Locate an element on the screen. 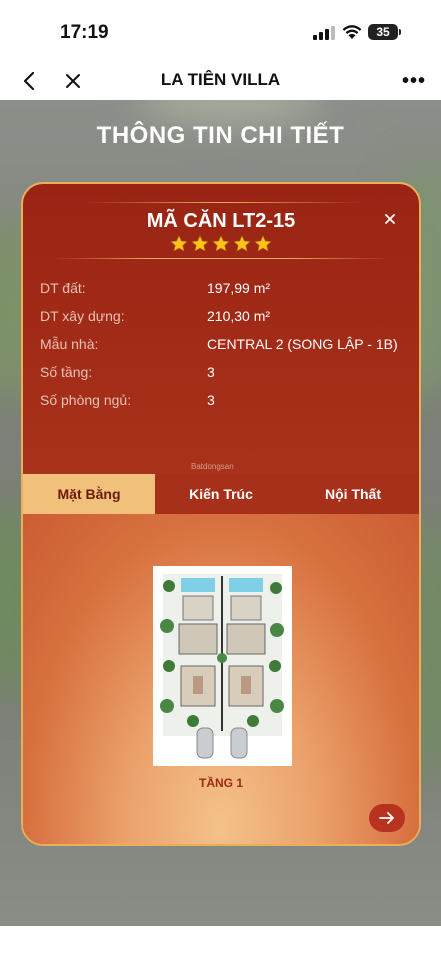  more-button: ••• is located at coordinates (414, 81).